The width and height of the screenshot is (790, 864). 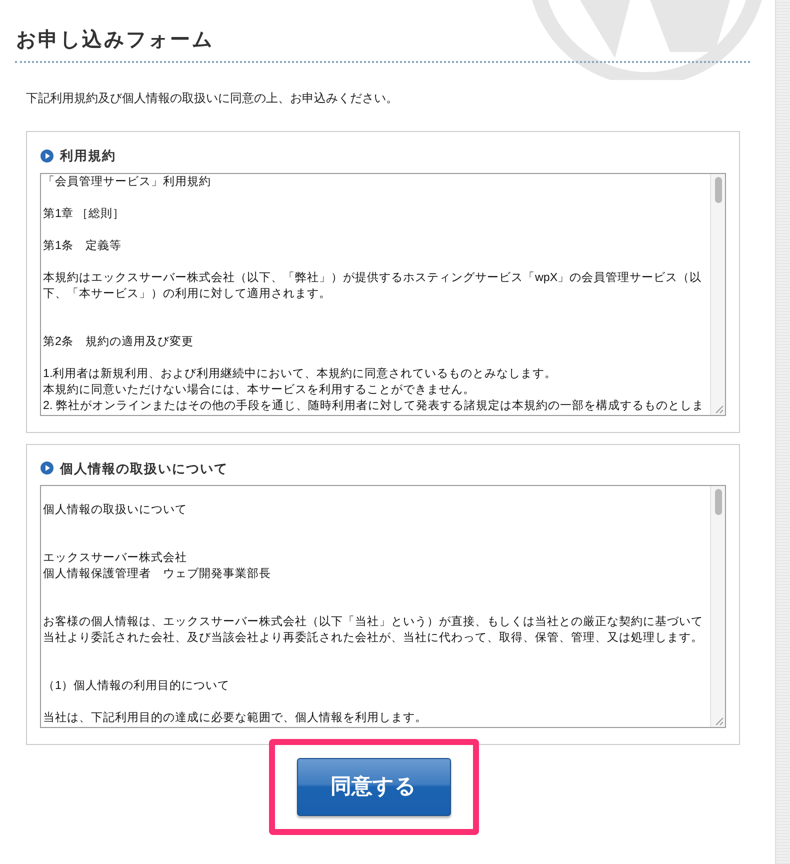 What do you see at coordinates (782, 432) in the screenshot?
I see `page-scrollbar` at bounding box center [782, 432].